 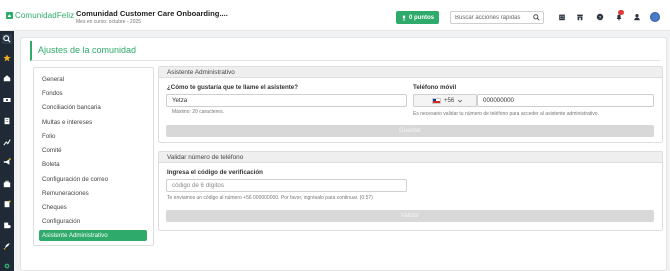 What do you see at coordinates (93, 136) in the screenshot?
I see `menu-item-folio: Folio` at bounding box center [93, 136].